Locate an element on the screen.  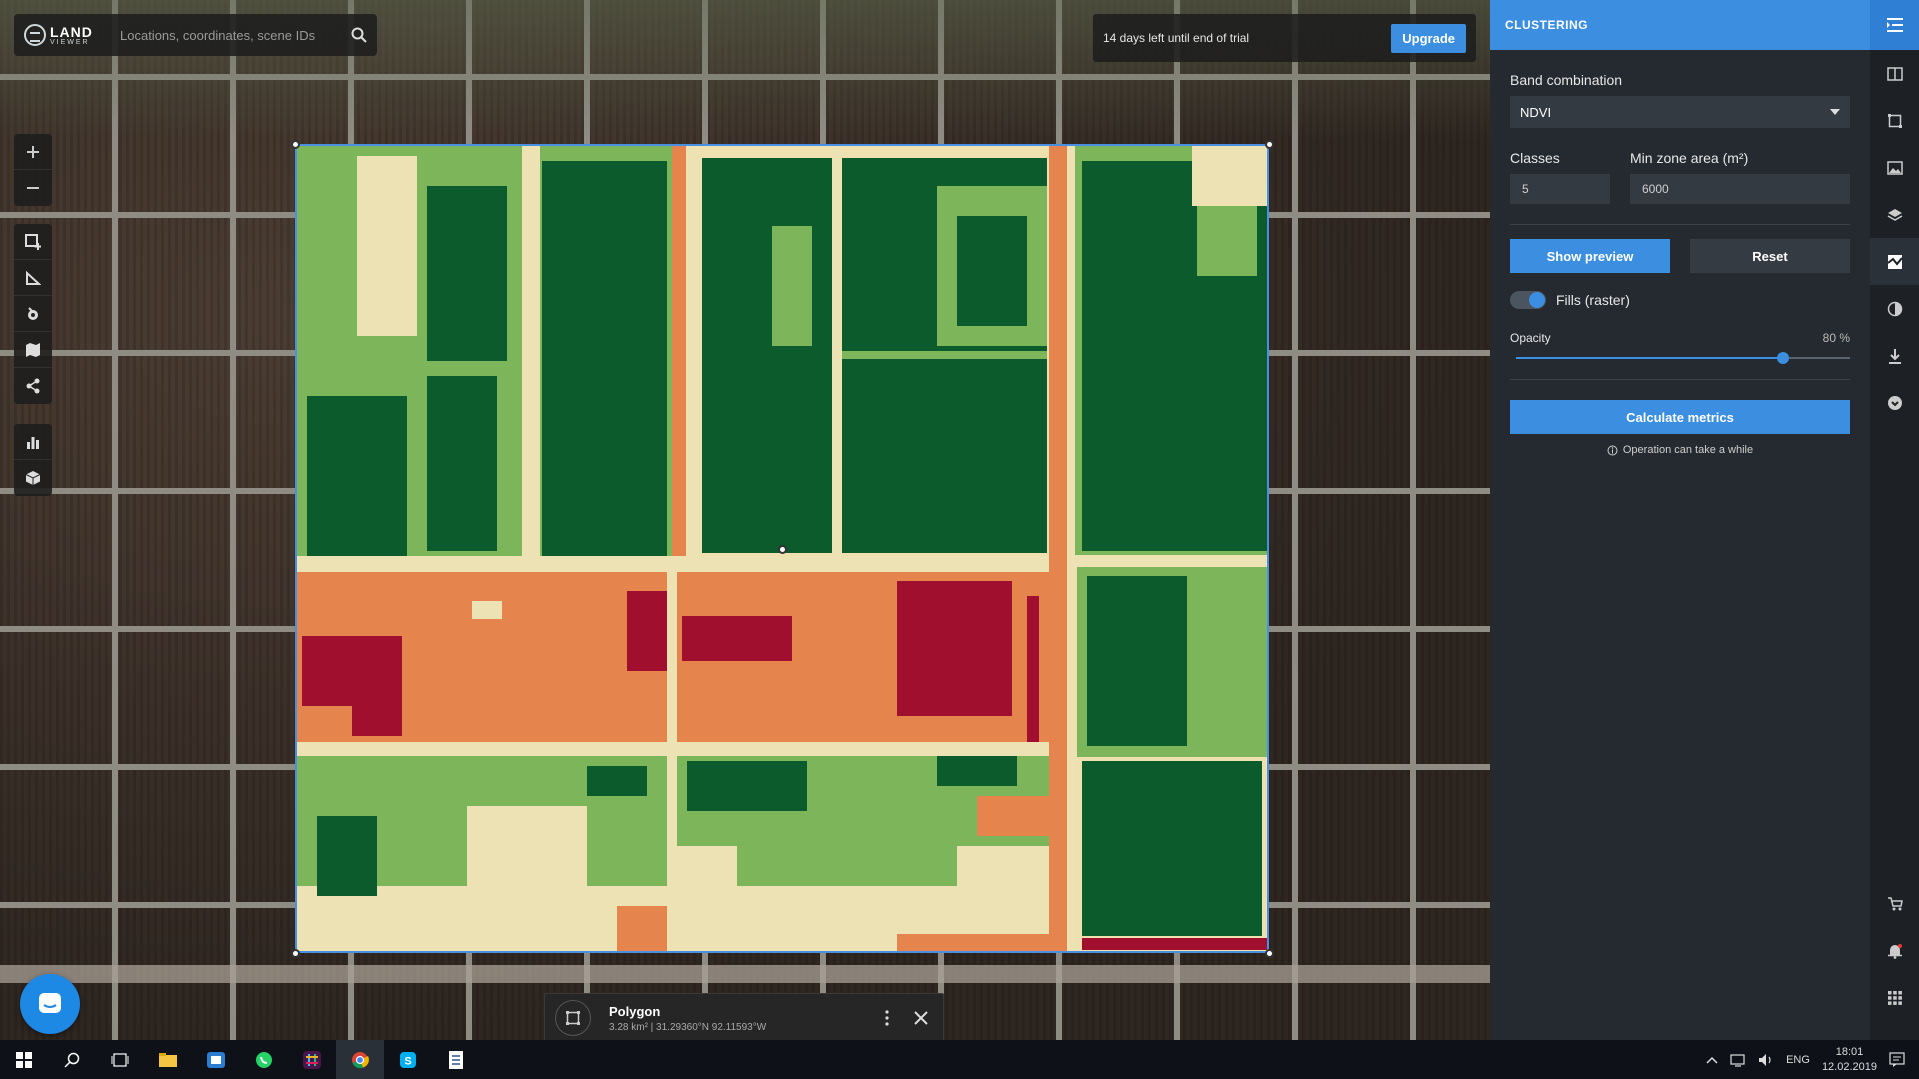
zone-class5 is located at coordinates (647, 631).